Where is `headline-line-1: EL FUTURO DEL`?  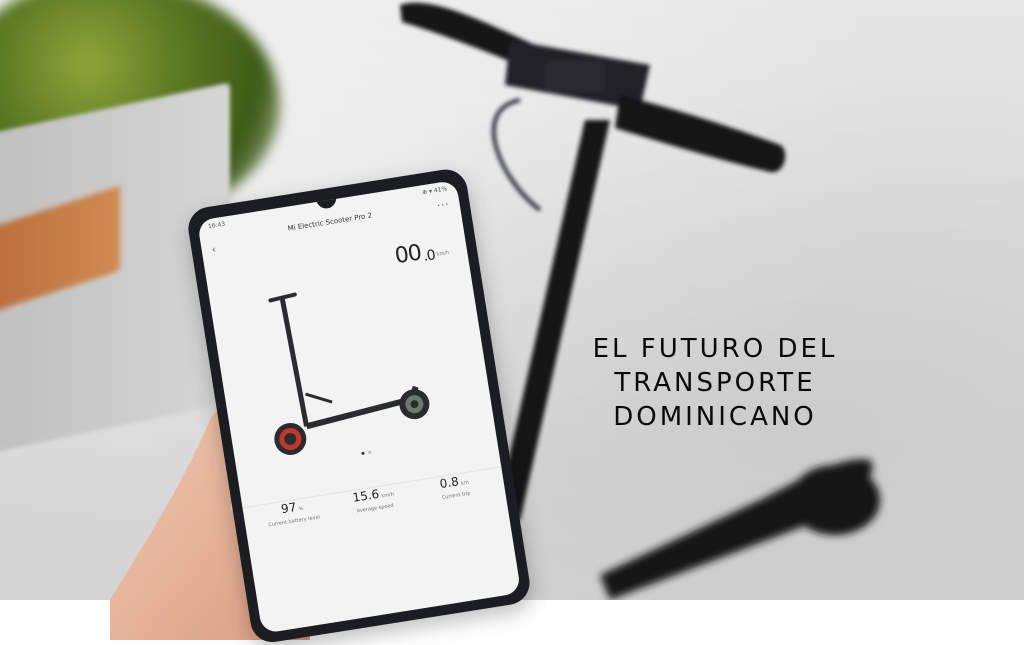
headline-line-1: EL FUTURO DEL is located at coordinates (715, 349).